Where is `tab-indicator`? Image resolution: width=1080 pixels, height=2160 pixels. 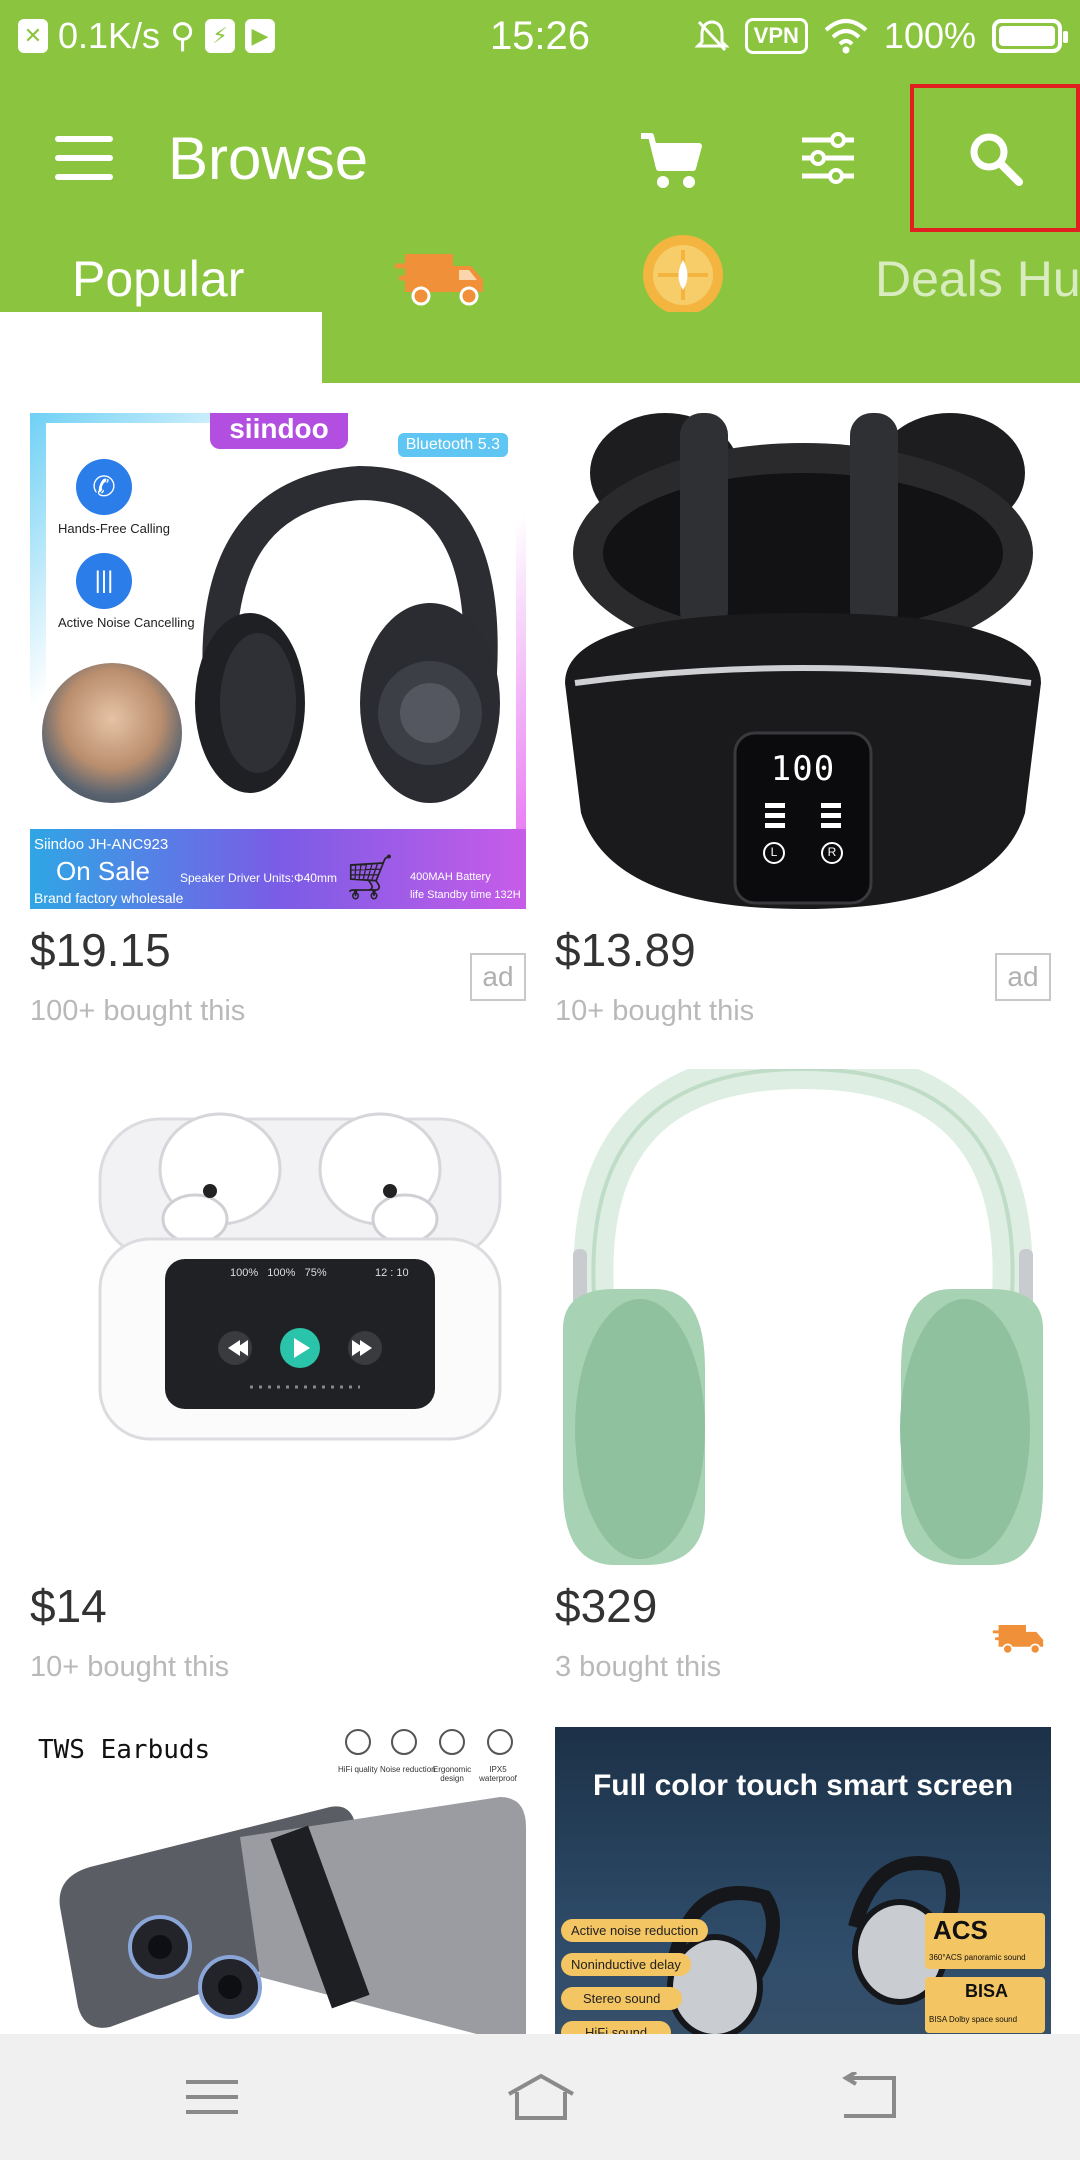
tab-indicator is located at coordinates (161, 378).